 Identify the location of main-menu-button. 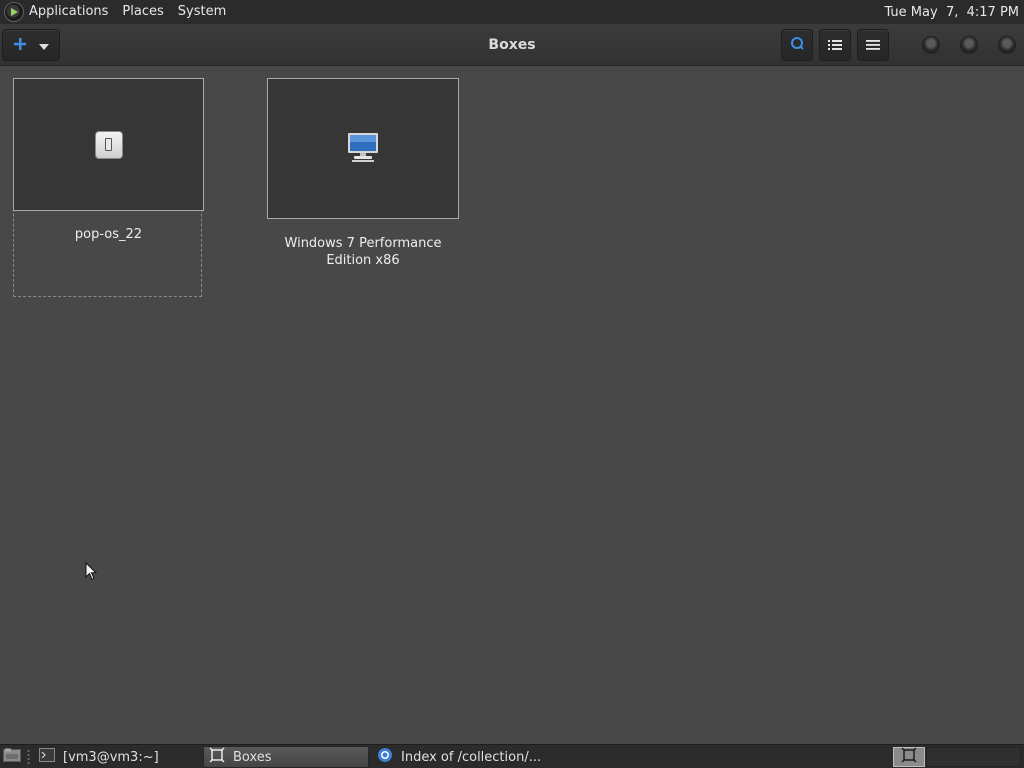
(873, 45).